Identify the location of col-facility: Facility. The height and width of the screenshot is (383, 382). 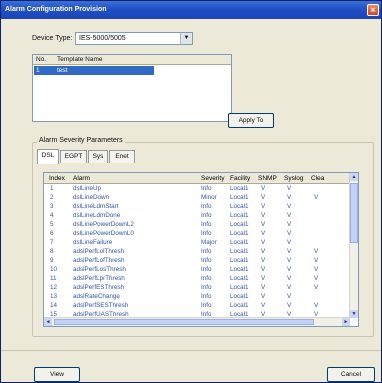
(240, 178).